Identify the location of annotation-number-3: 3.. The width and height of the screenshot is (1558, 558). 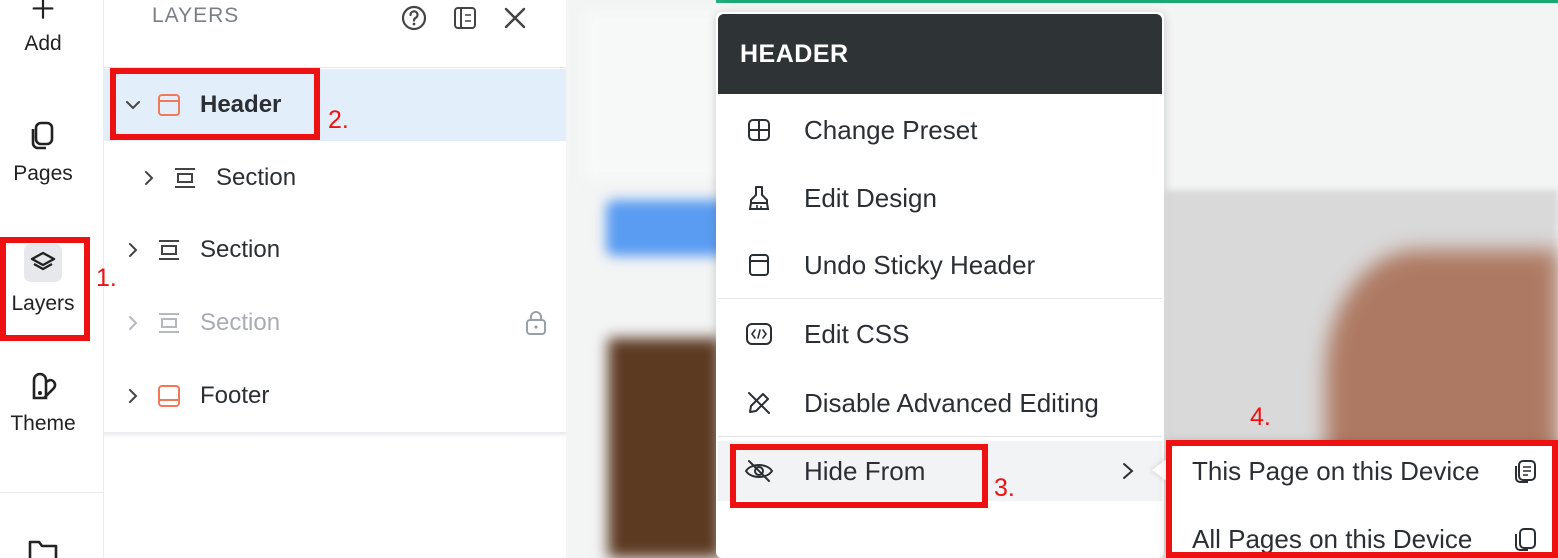
(1004, 488).